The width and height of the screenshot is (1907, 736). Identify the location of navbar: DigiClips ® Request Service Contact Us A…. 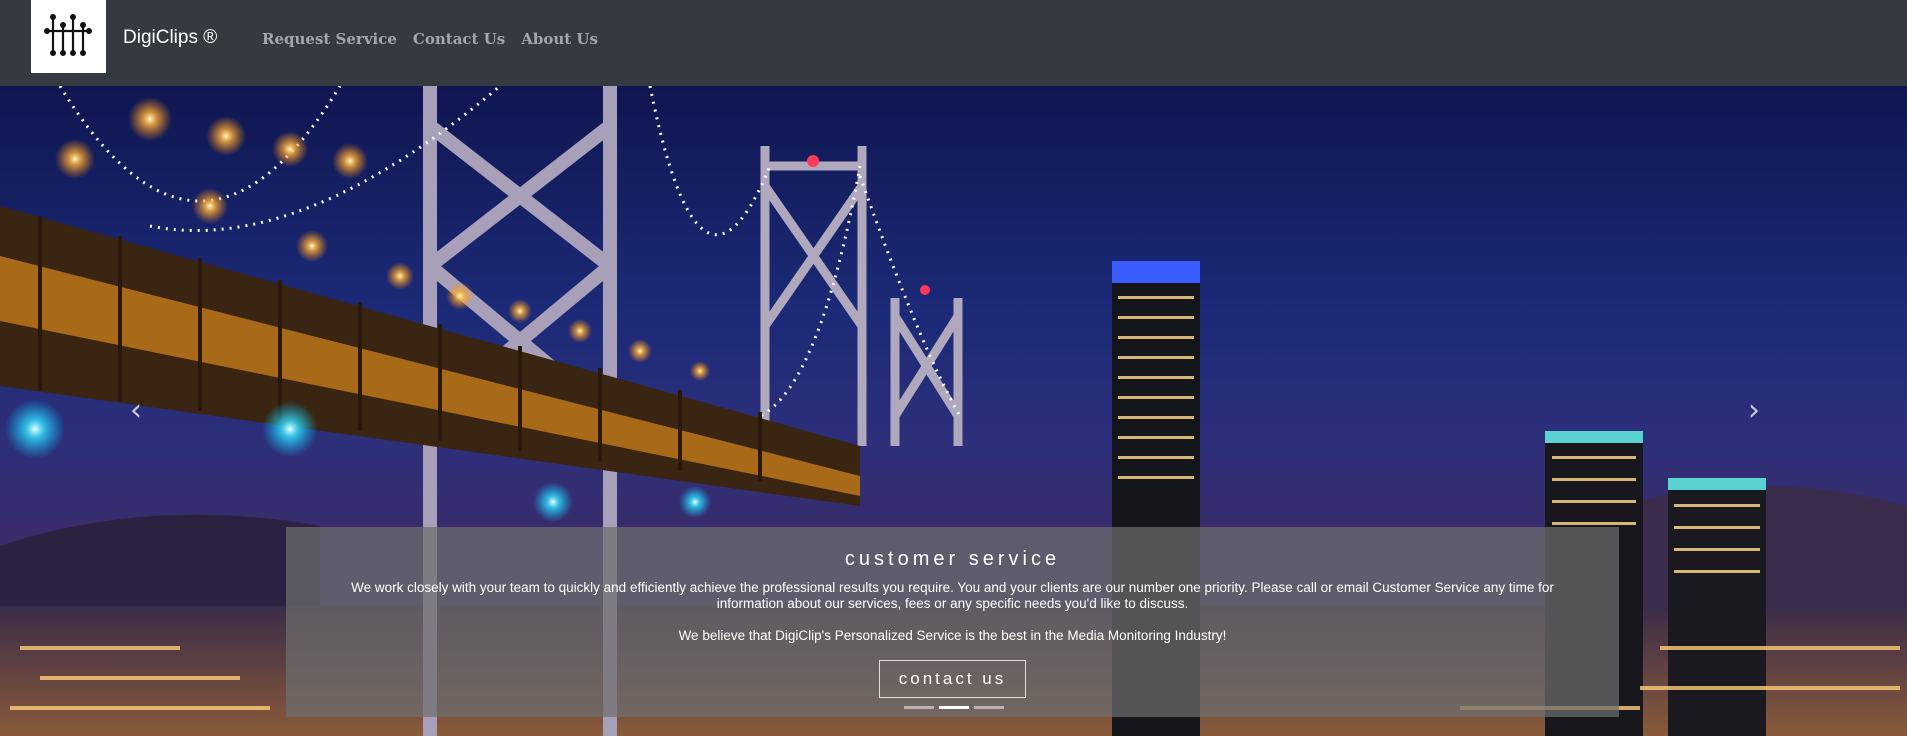
(953, 43).